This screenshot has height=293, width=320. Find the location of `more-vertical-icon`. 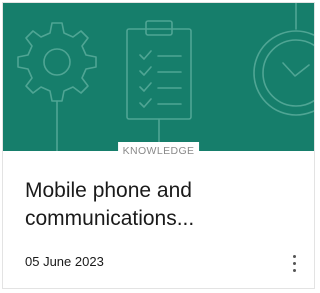

more-vertical-icon is located at coordinates (294, 256).